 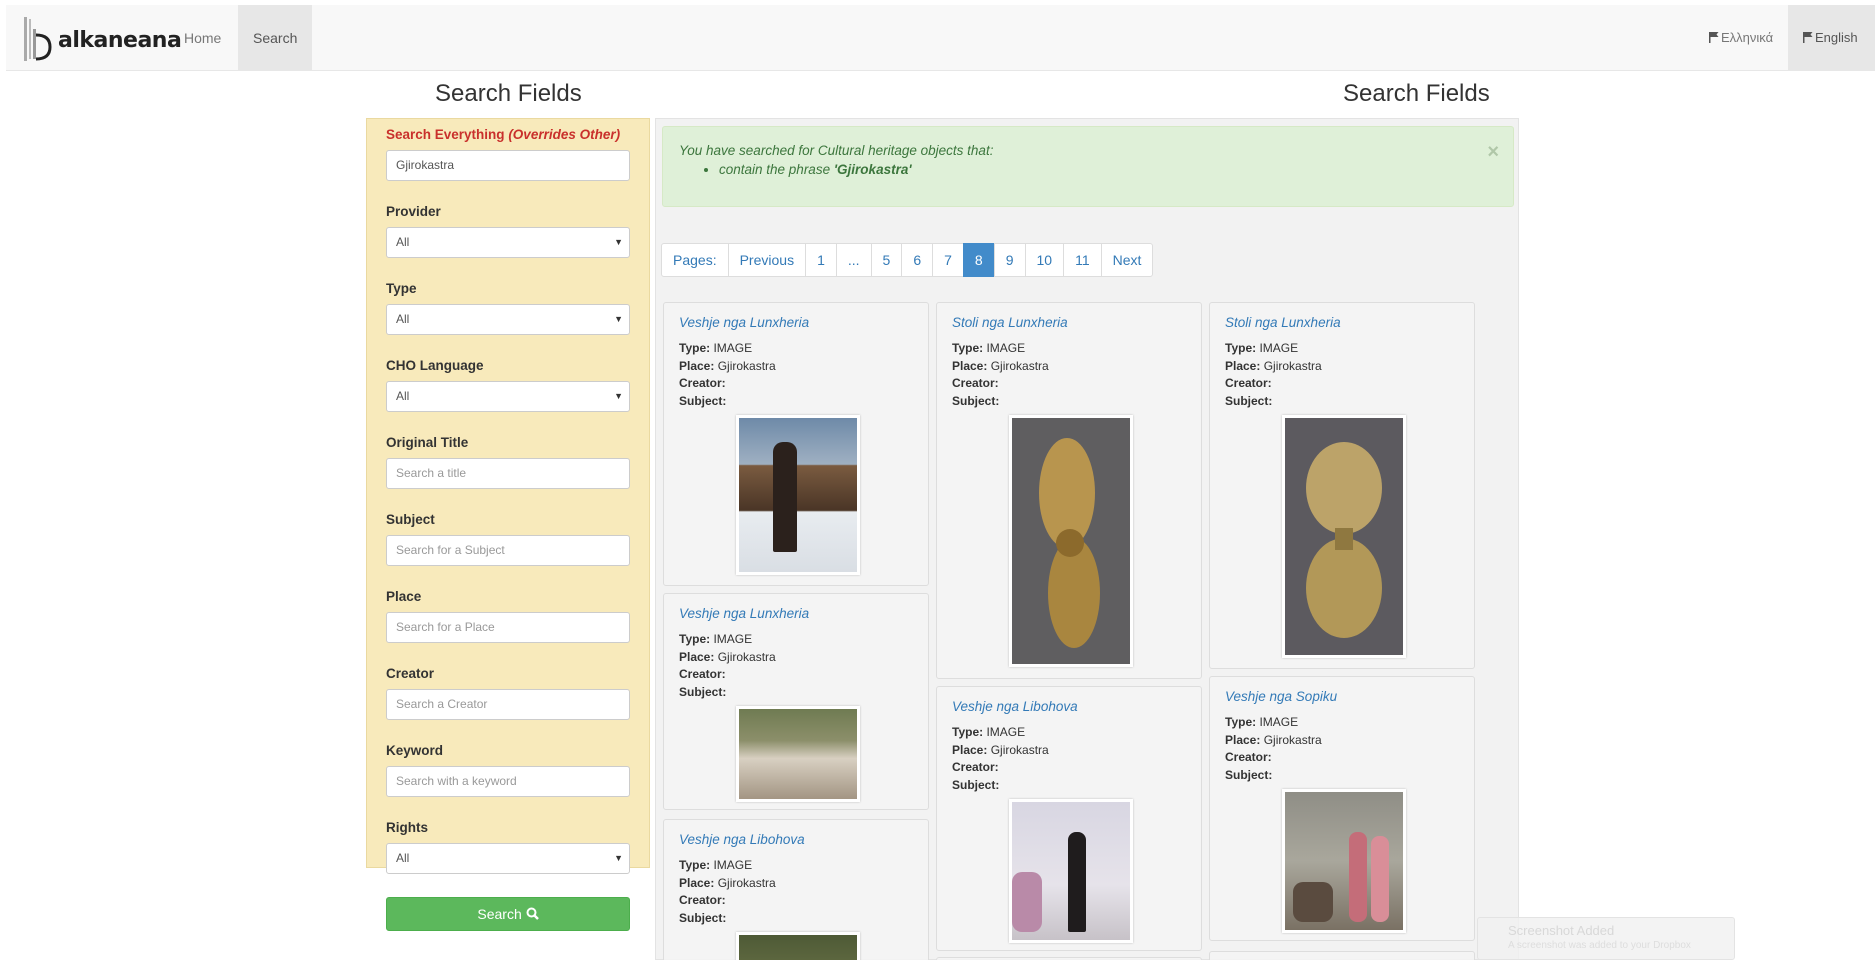 I want to click on search-fields-heading-right: Search Fields, so click(x=1416, y=93).